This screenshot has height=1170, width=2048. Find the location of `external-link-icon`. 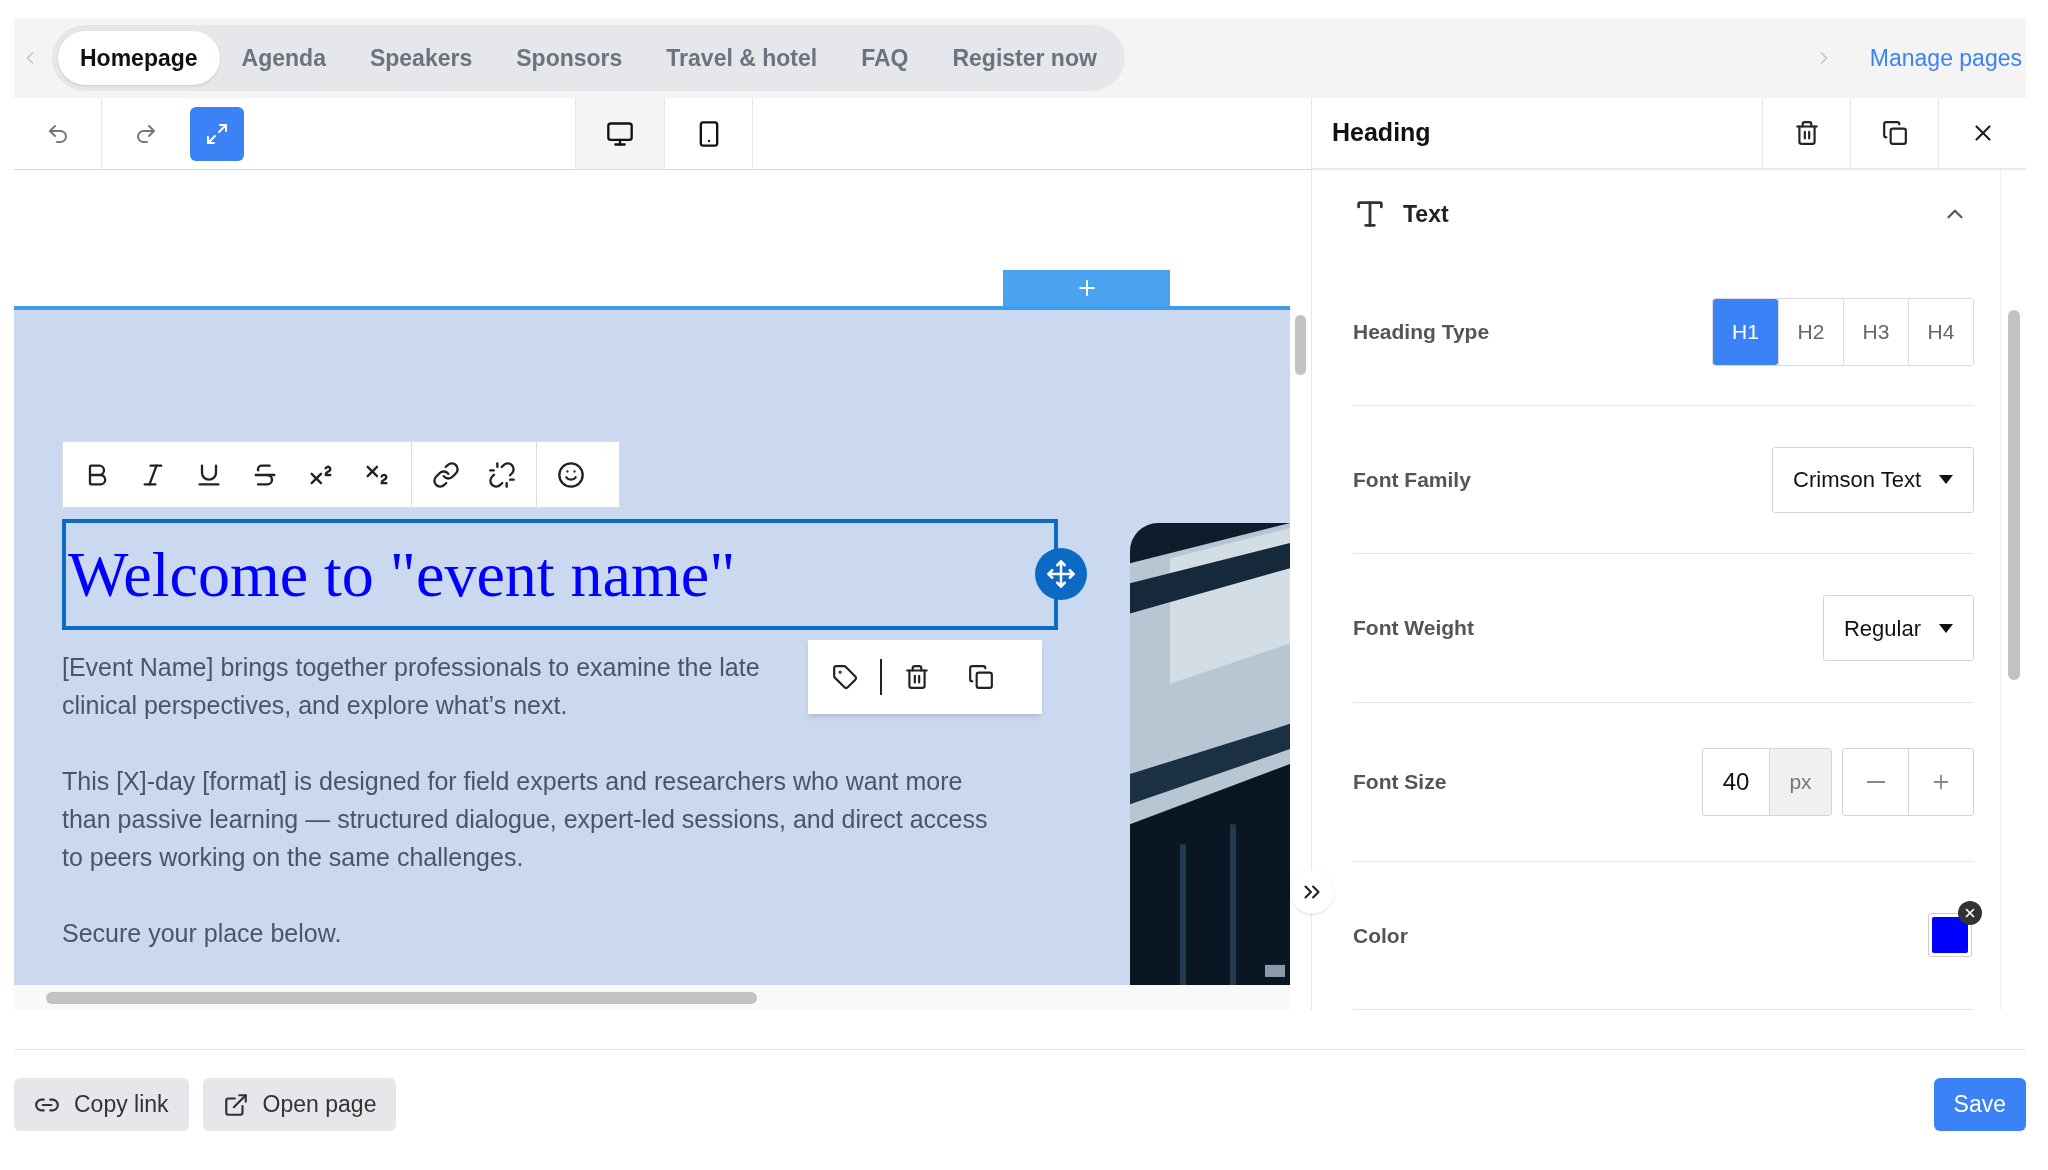

external-link-icon is located at coordinates (235, 1104).